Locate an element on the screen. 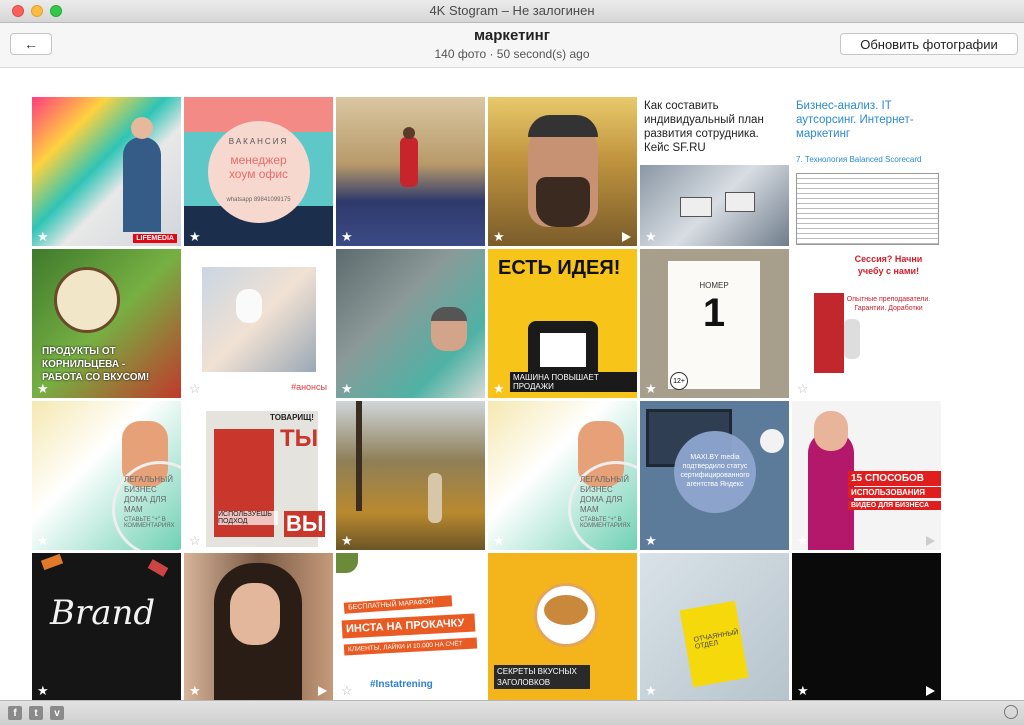  tile-caption-secondary: МАШИНА ПОВЫШАЕТ ПРОДАЖИ is located at coordinates (573, 382).